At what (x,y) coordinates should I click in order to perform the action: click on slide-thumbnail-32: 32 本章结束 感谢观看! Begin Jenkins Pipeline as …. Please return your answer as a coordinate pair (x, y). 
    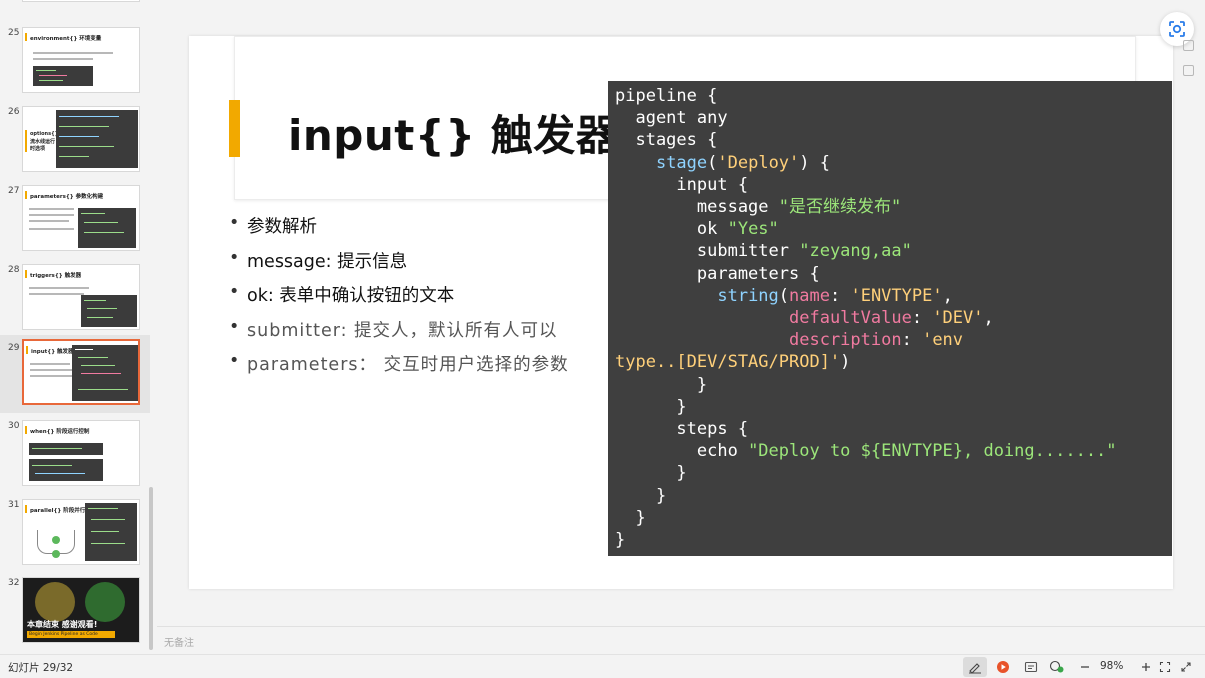
    Looking at the image, I should click on (75, 614).